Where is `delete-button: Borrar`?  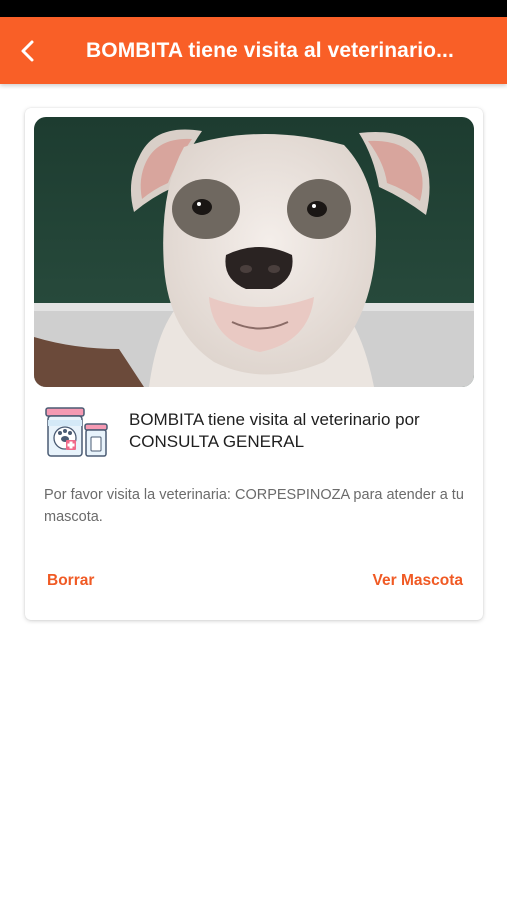 delete-button: Borrar is located at coordinates (70, 581).